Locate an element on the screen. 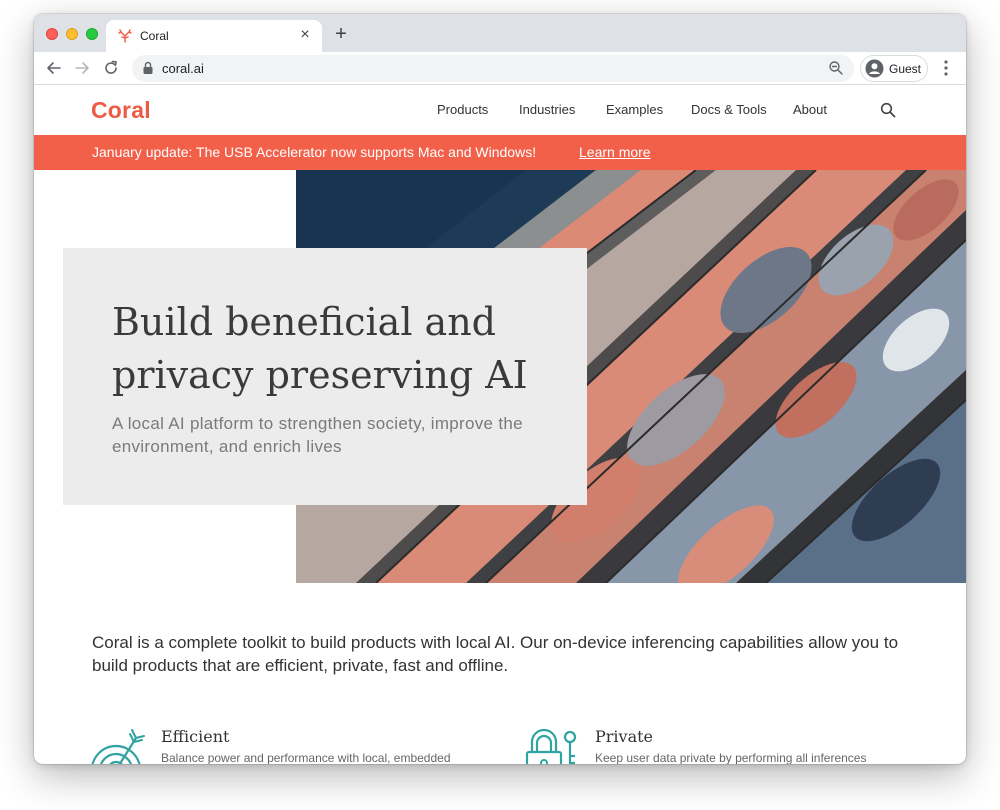 This screenshot has height=810, width=1000. browser-toolbar: coral.ai Guest is located at coordinates (500, 68).